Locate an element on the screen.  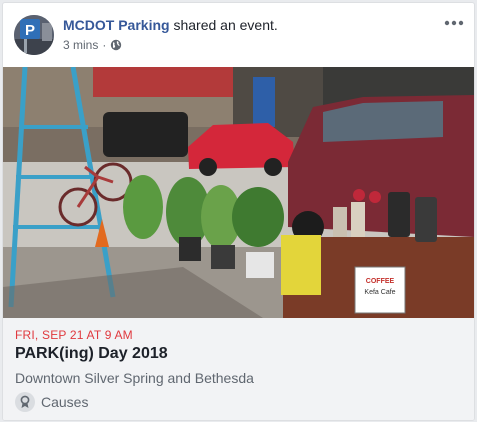
poster-name-link: MCDOT Parking is located at coordinates (116, 25).